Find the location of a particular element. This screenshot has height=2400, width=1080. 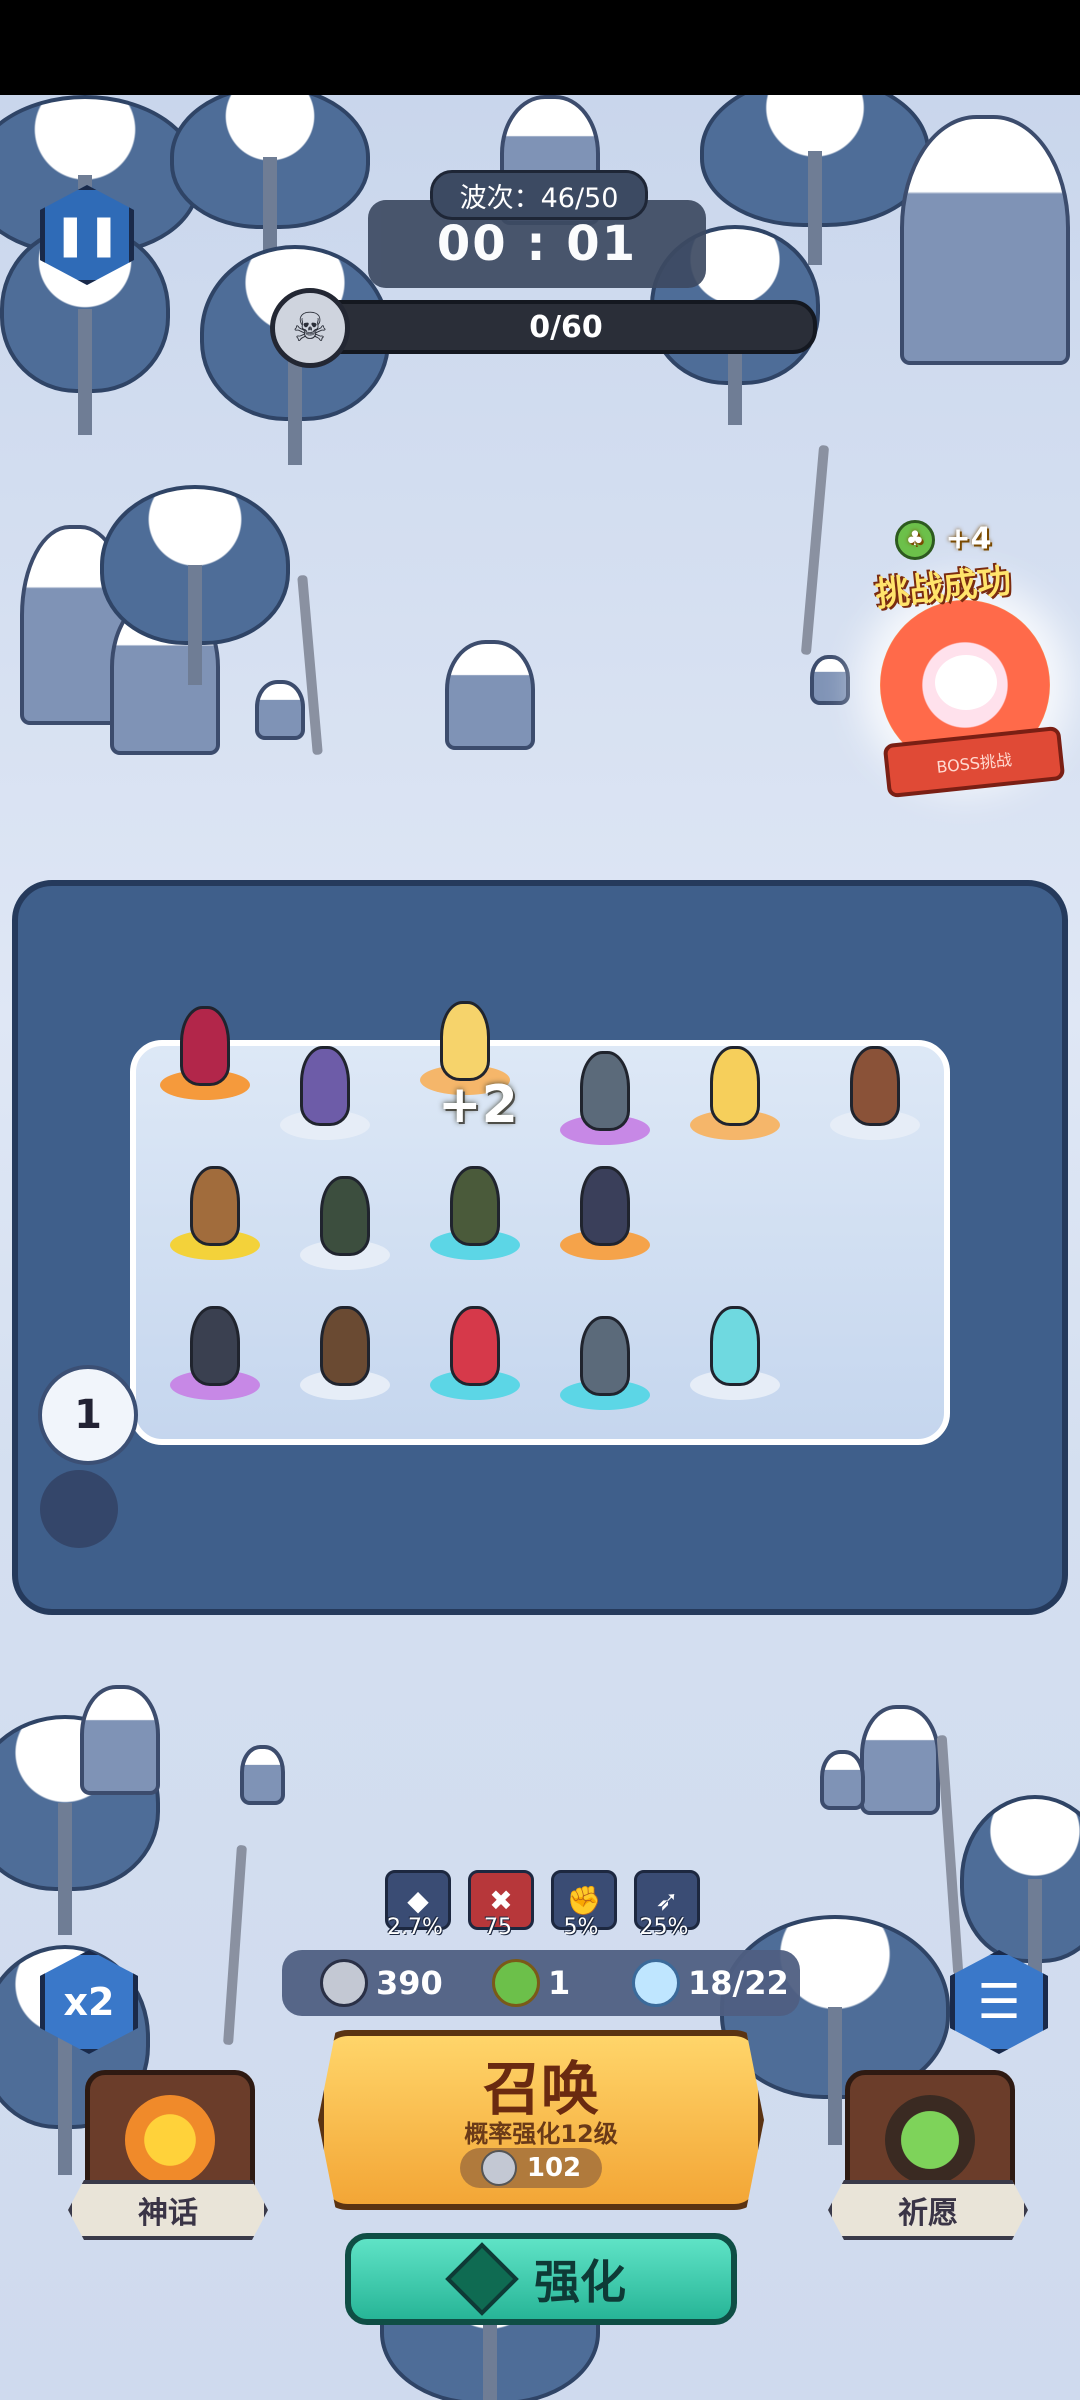

population-icon is located at coordinates (656, 1983).